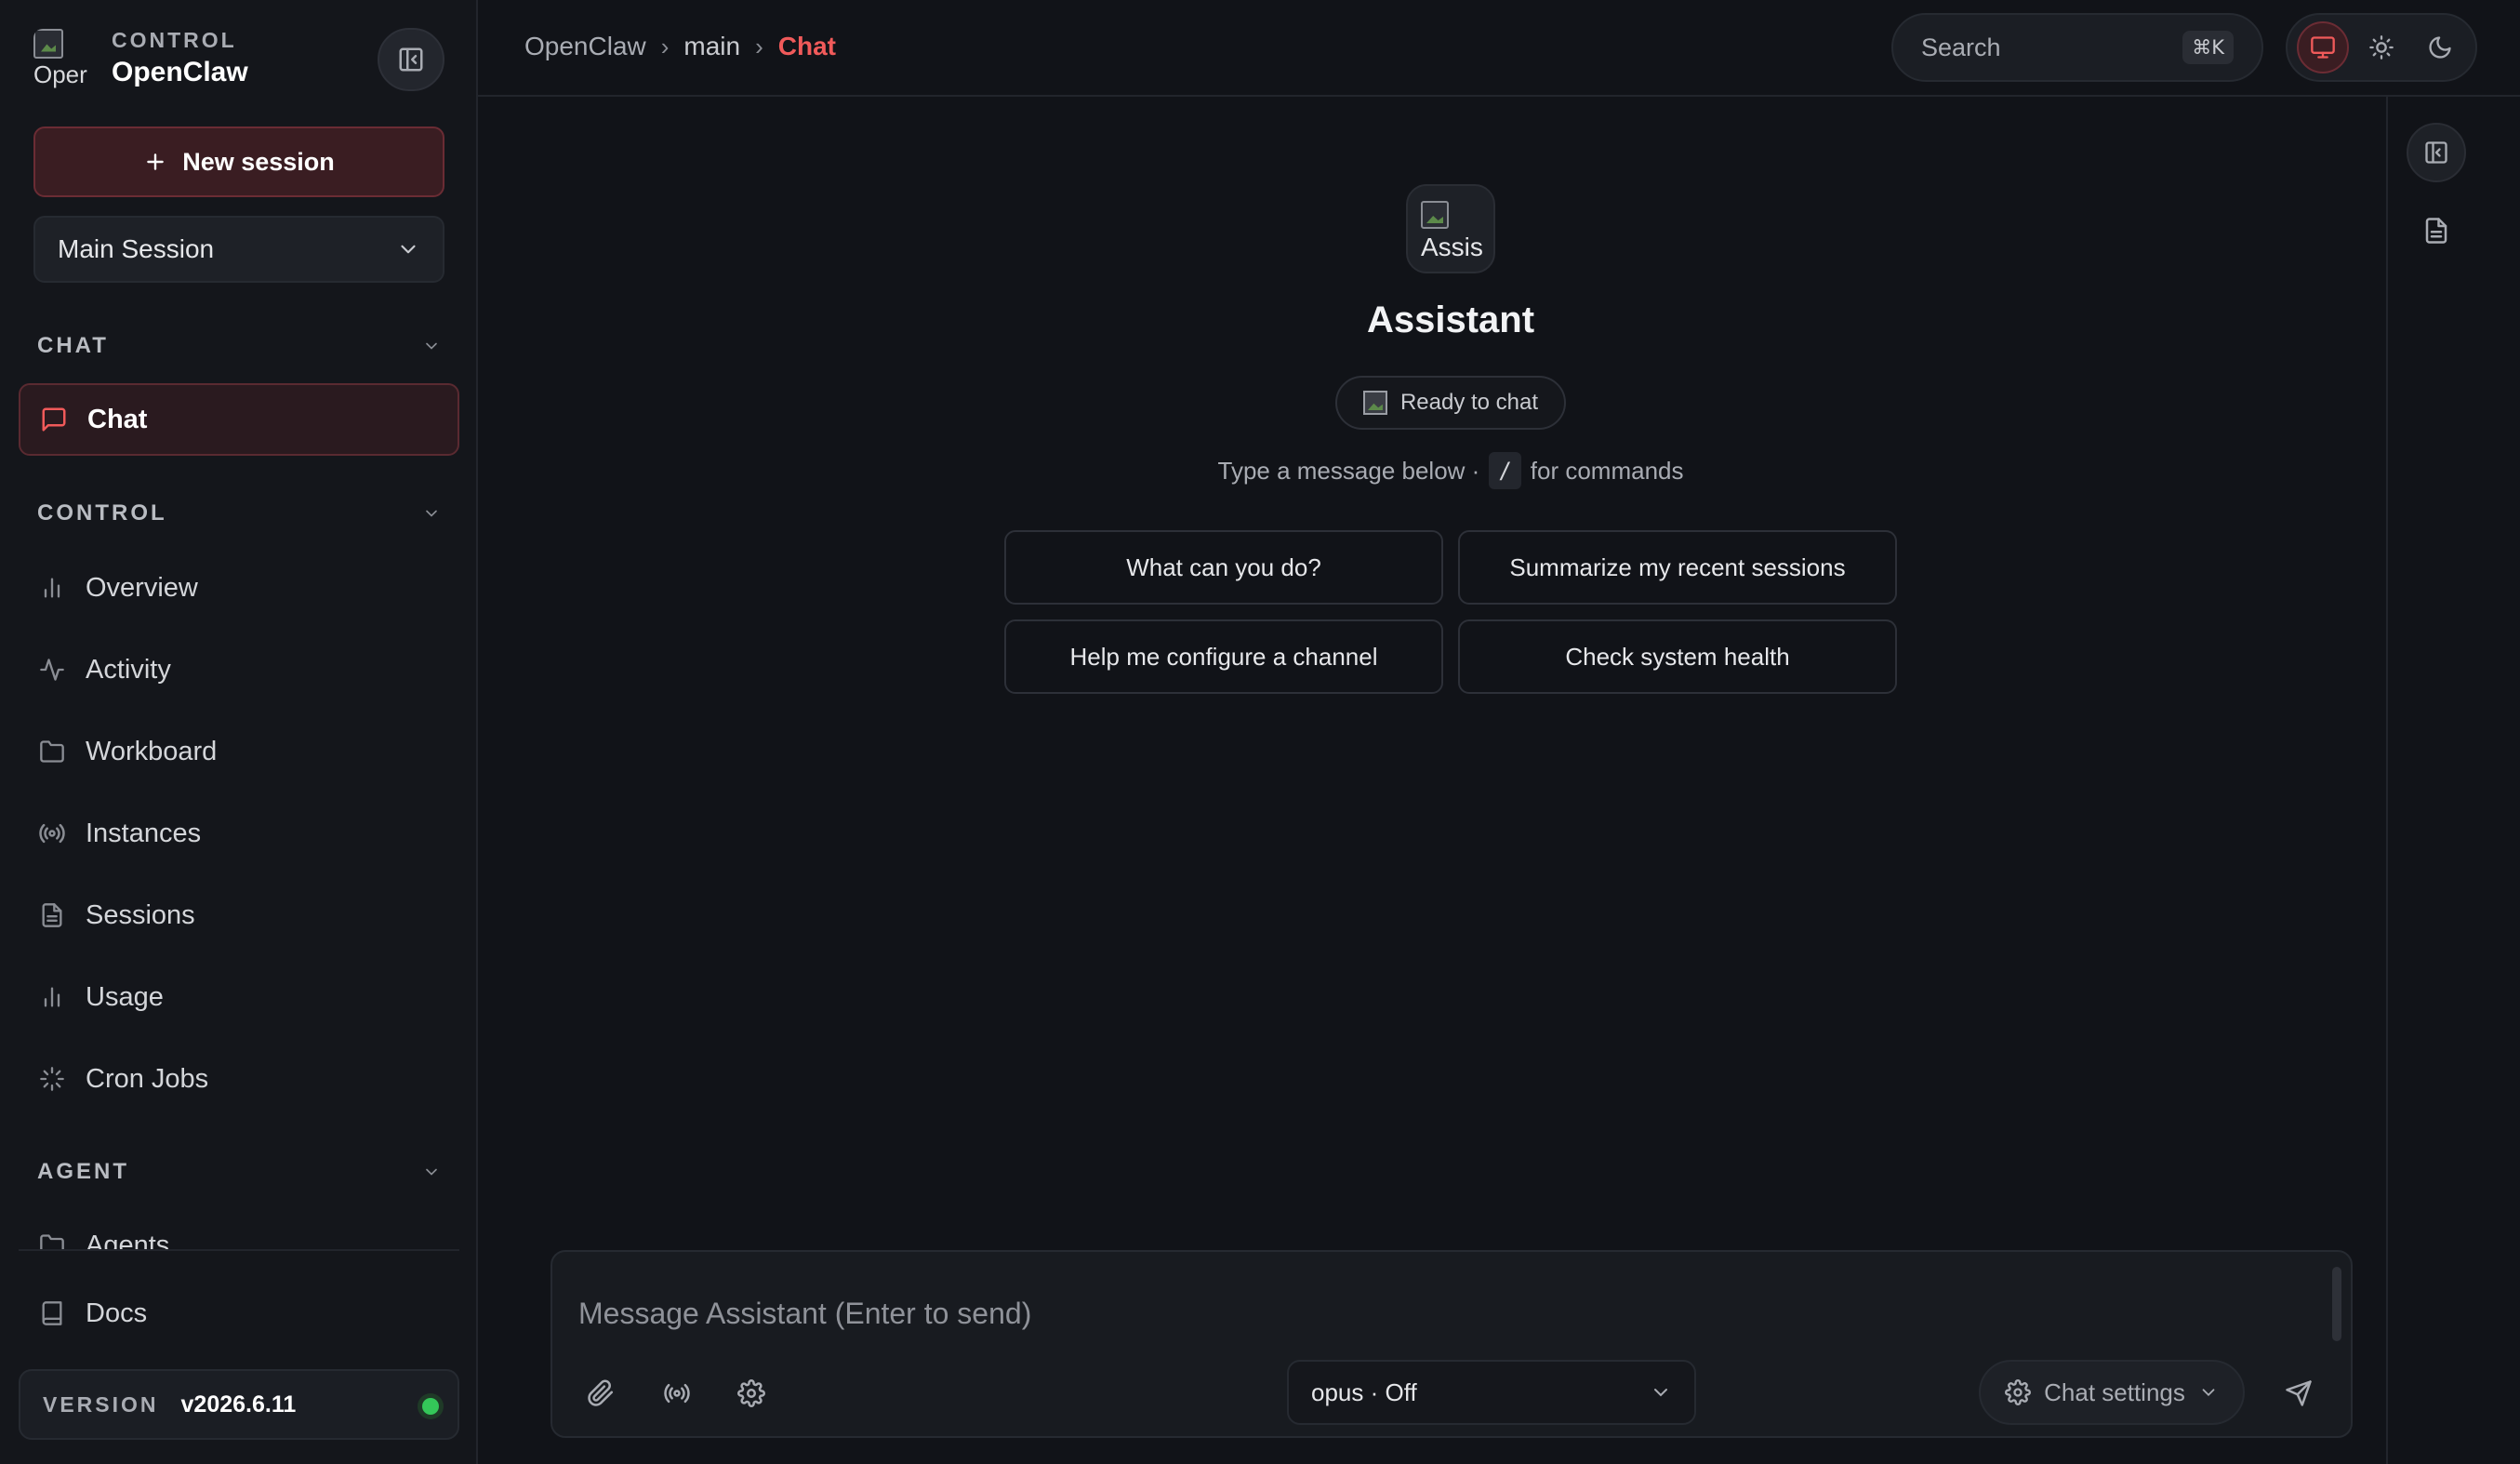  What do you see at coordinates (2299, 1393) in the screenshot?
I see `send-button` at bounding box center [2299, 1393].